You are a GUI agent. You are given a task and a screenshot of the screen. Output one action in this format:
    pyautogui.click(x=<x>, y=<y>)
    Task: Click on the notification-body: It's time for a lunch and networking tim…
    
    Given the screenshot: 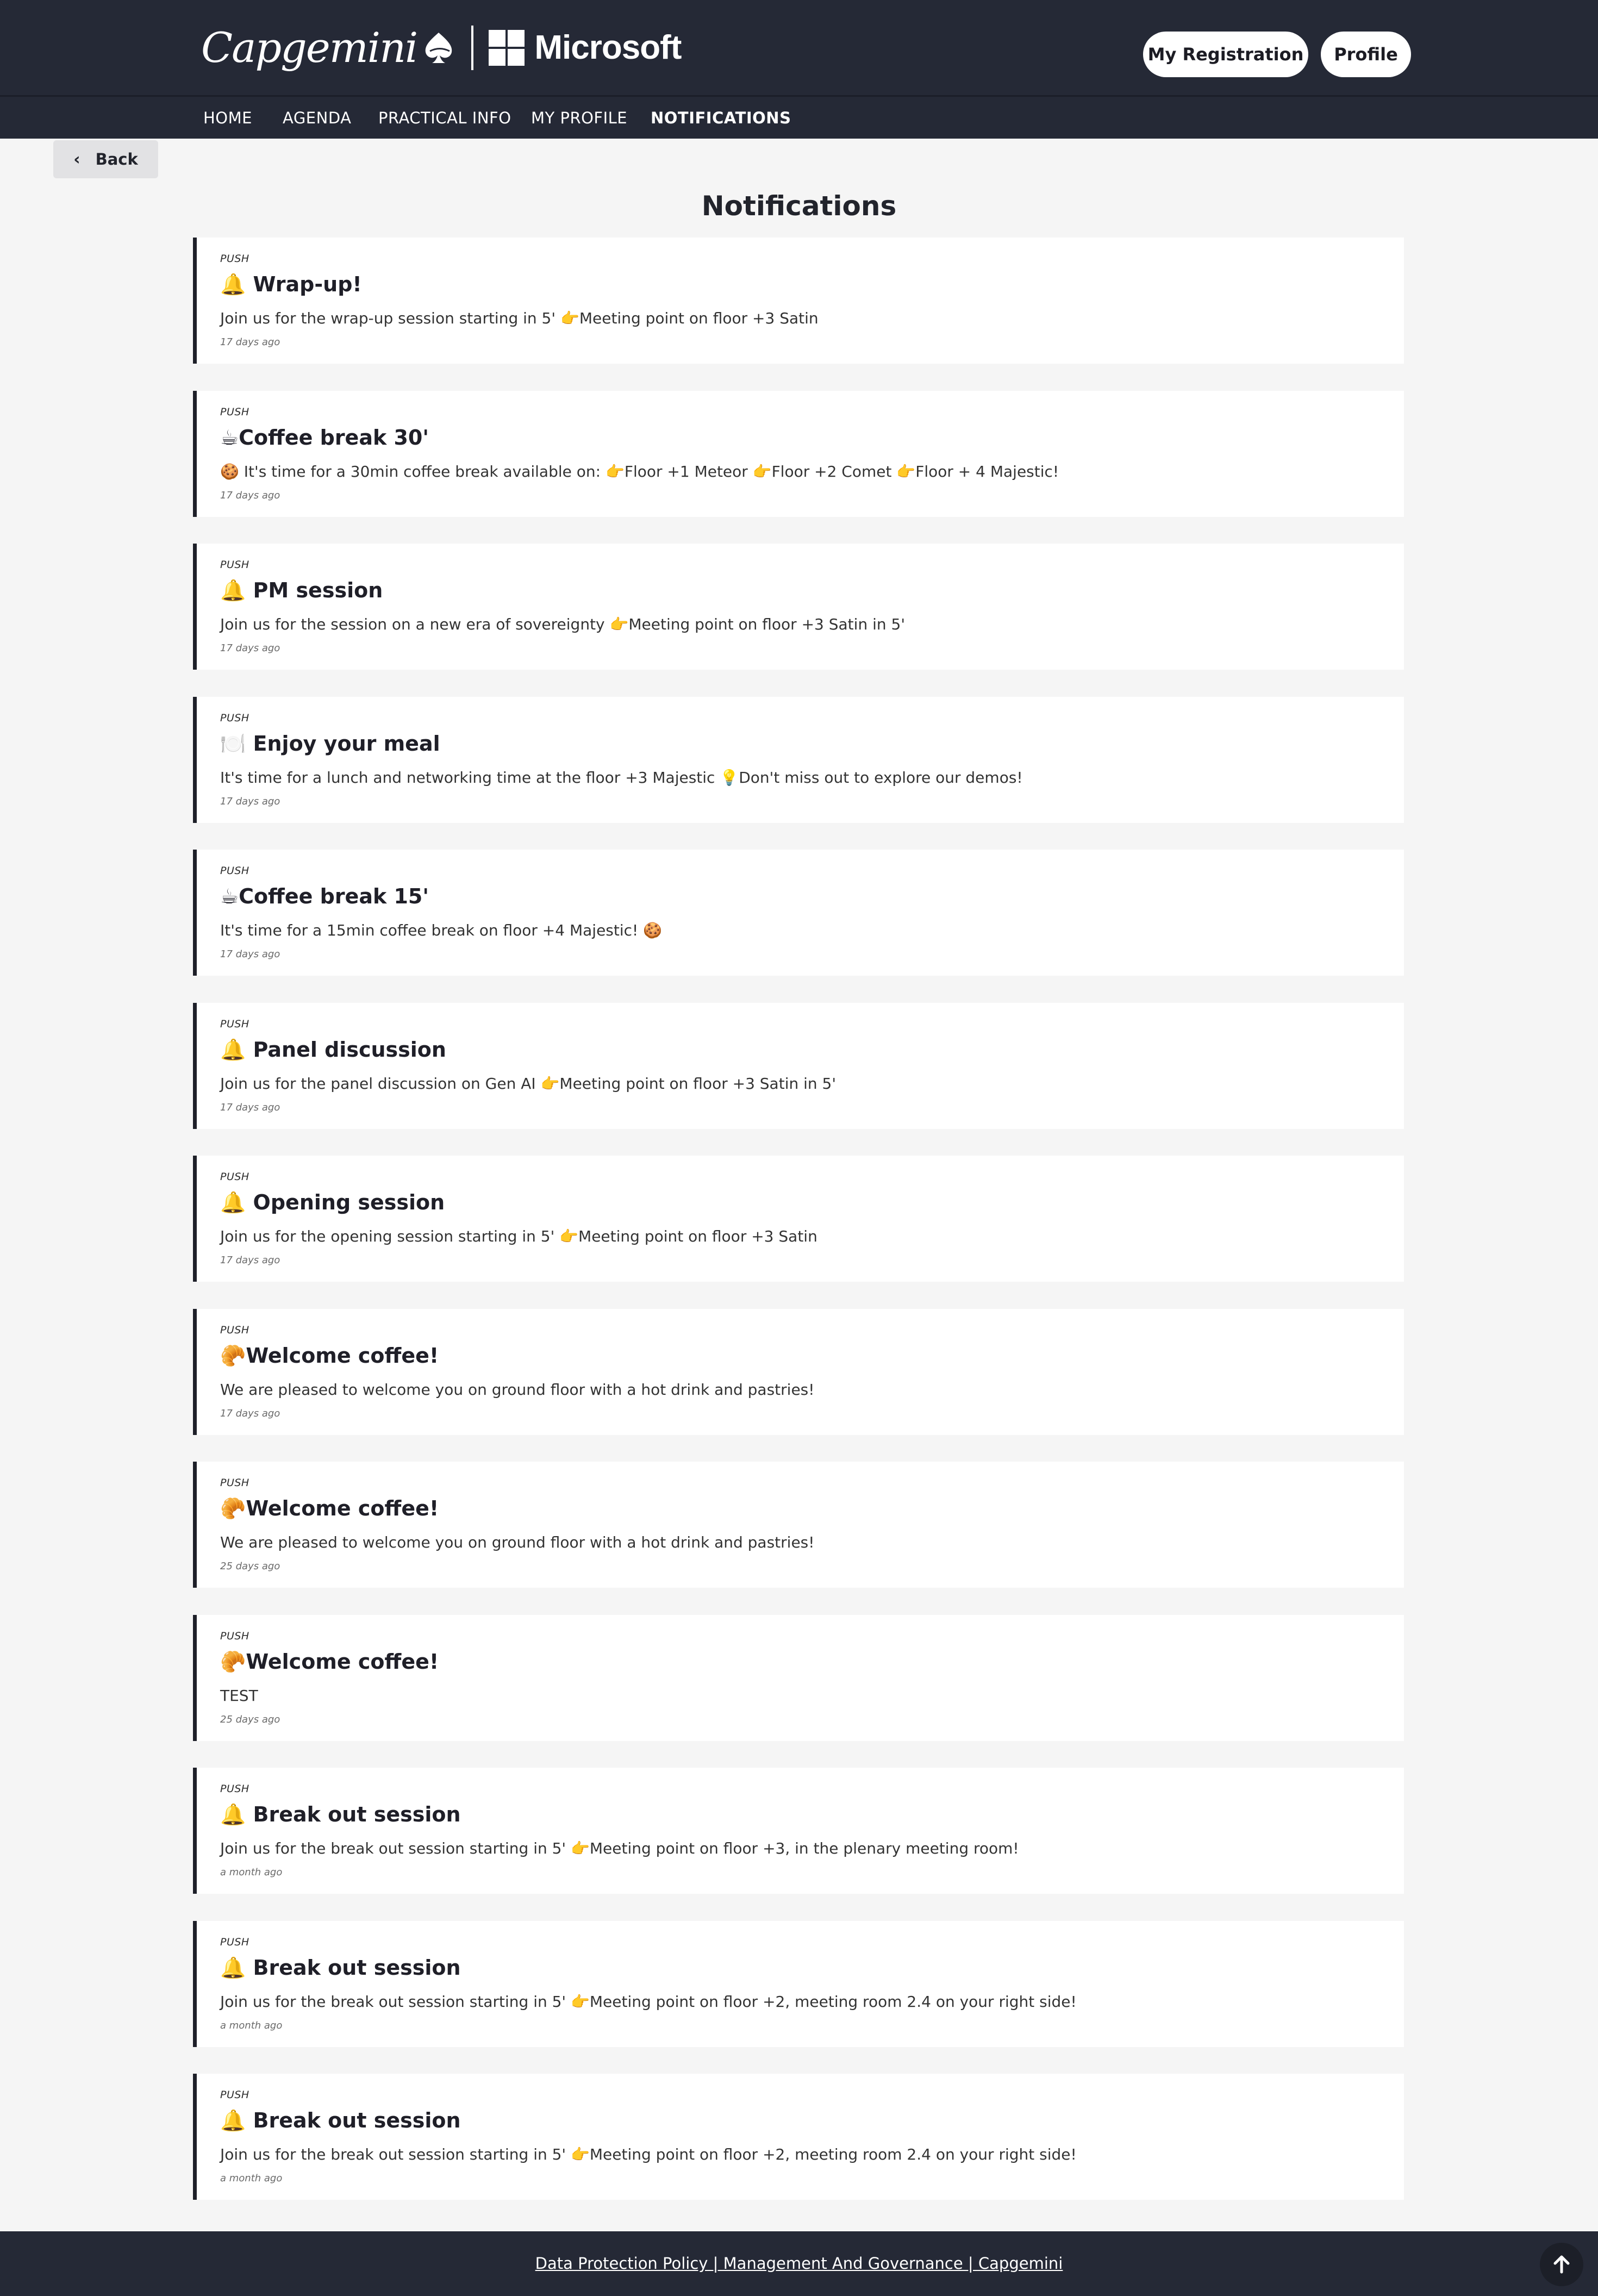 What is the action you would take?
    pyautogui.click(x=621, y=778)
    